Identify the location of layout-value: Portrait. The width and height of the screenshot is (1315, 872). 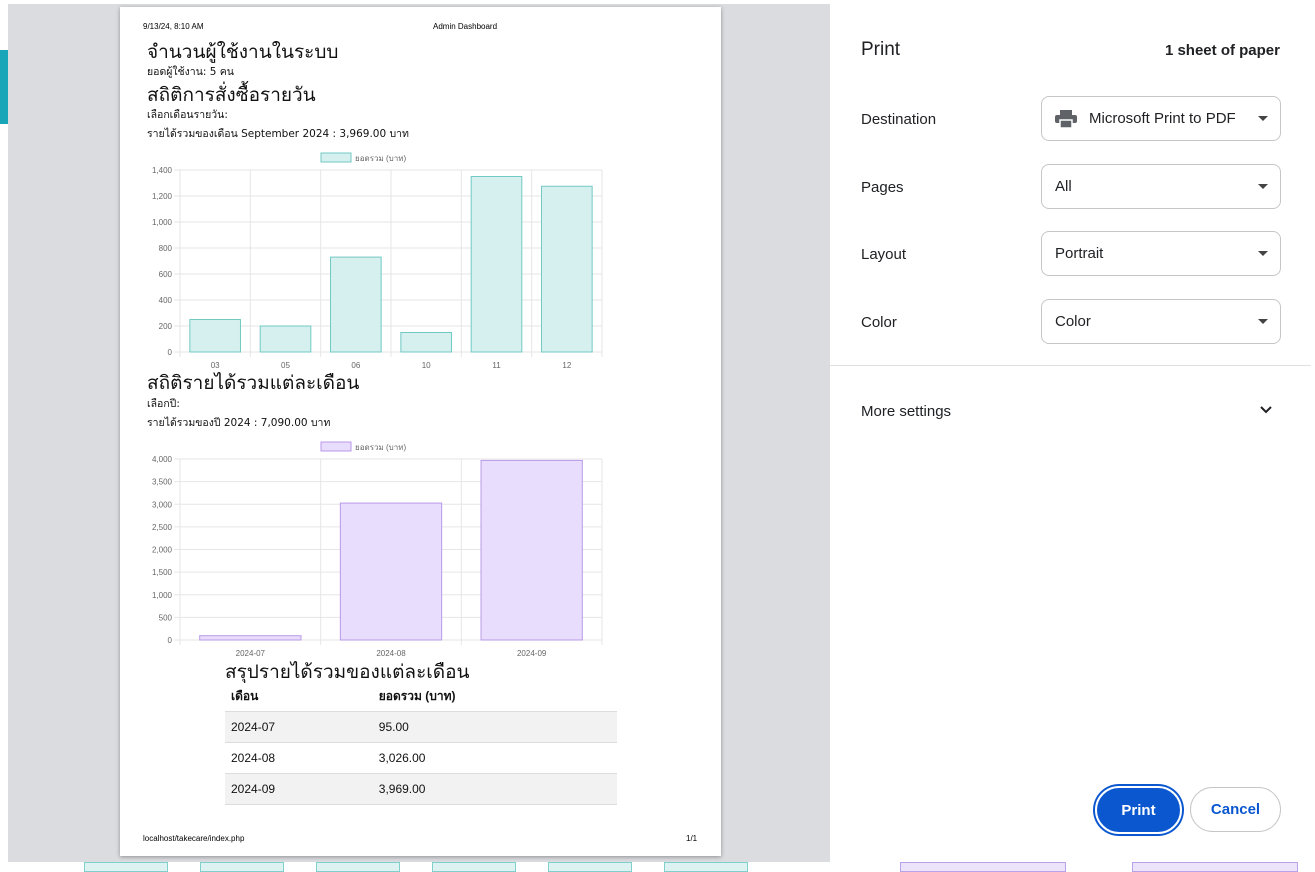
(1079, 253).